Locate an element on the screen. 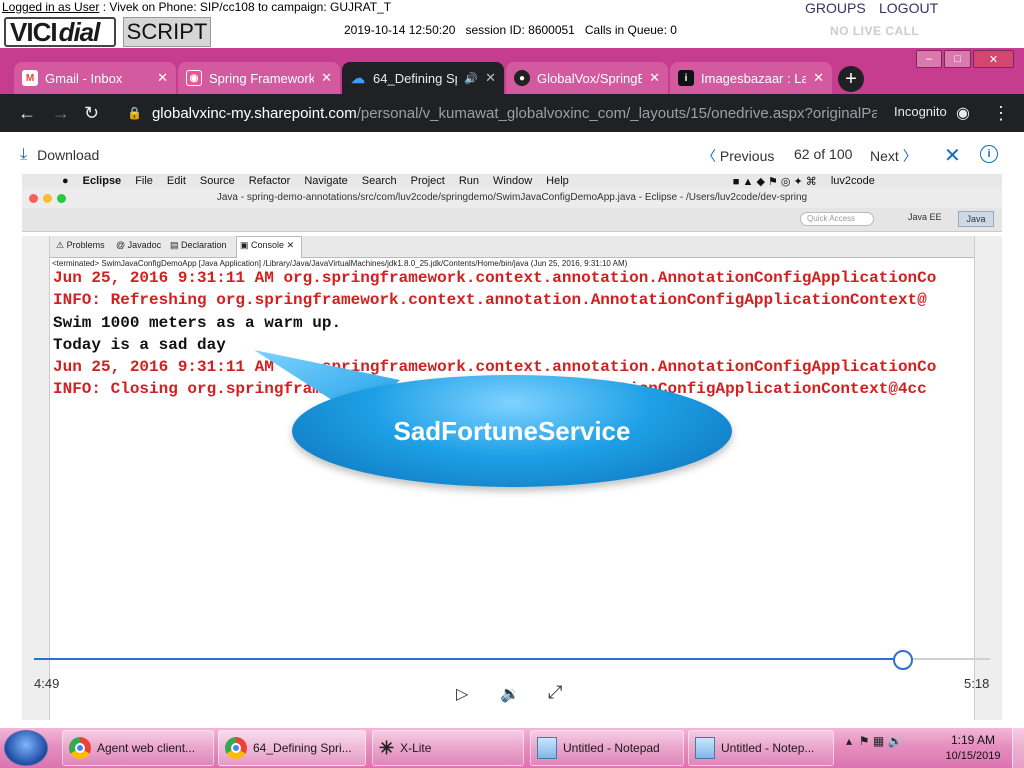 Image resolution: width=1024 pixels, height=768 pixels. groups-link: GROUPS is located at coordinates (835, 8).